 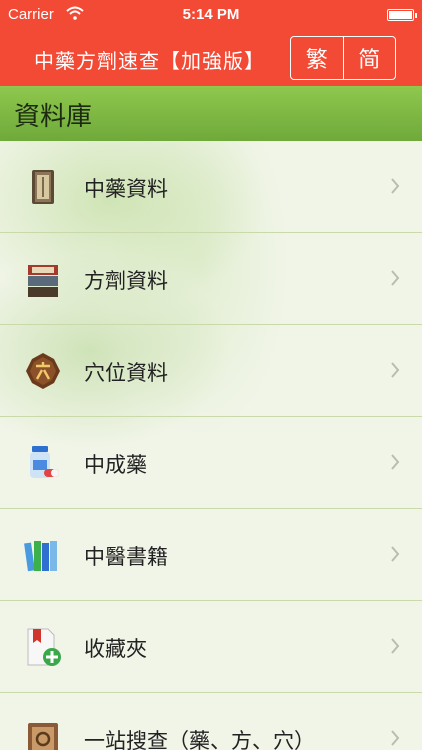 I want to click on list-item-one-stop-search: 一站搜查（藥、方、穴）, so click(x=211, y=721).